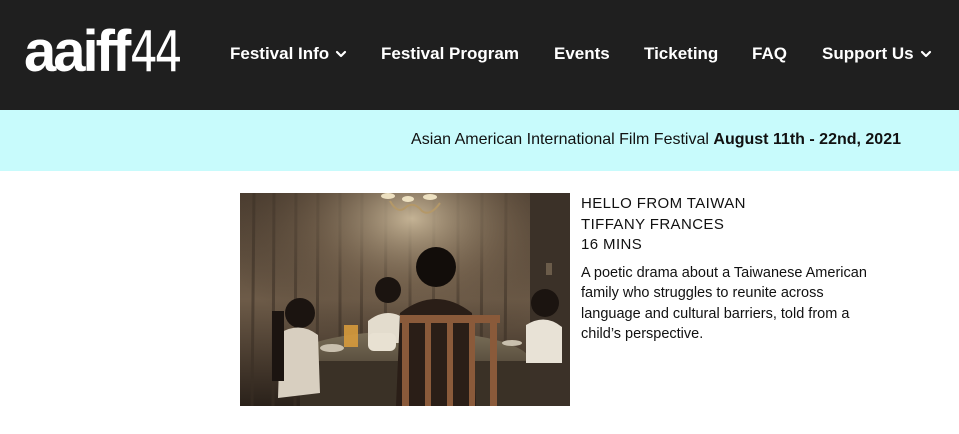 This screenshot has height=434, width=959. I want to click on nav-ticketing-label: Ticketing, so click(681, 53).